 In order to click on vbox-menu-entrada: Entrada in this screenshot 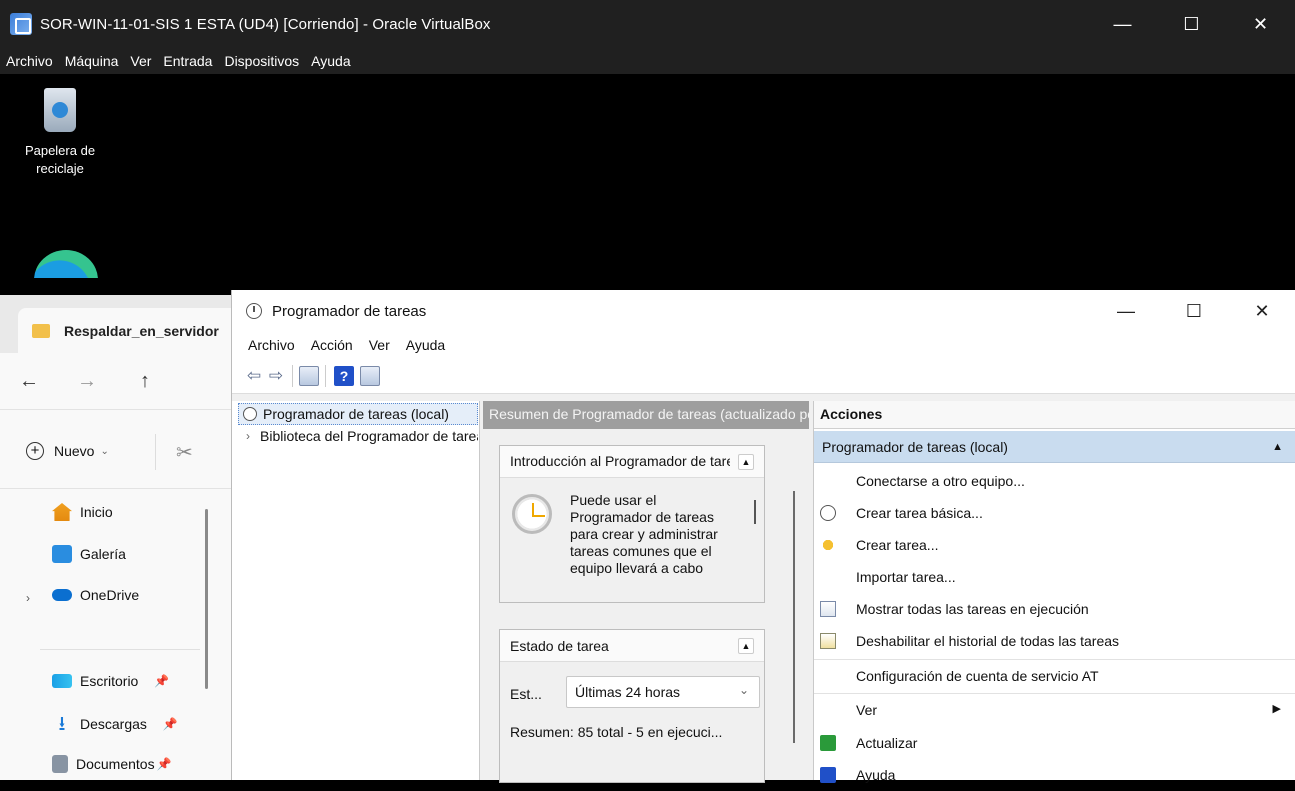, I will do `click(187, 61)`.